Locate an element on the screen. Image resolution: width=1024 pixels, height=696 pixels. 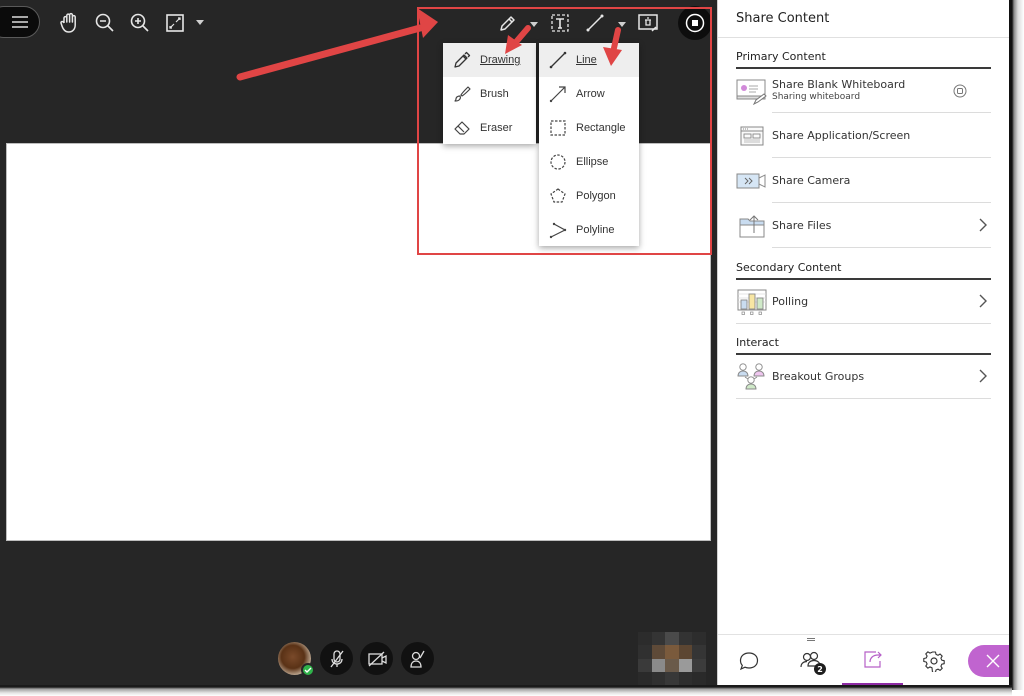
whiteboard-icon is located at coordinates (752, 91).